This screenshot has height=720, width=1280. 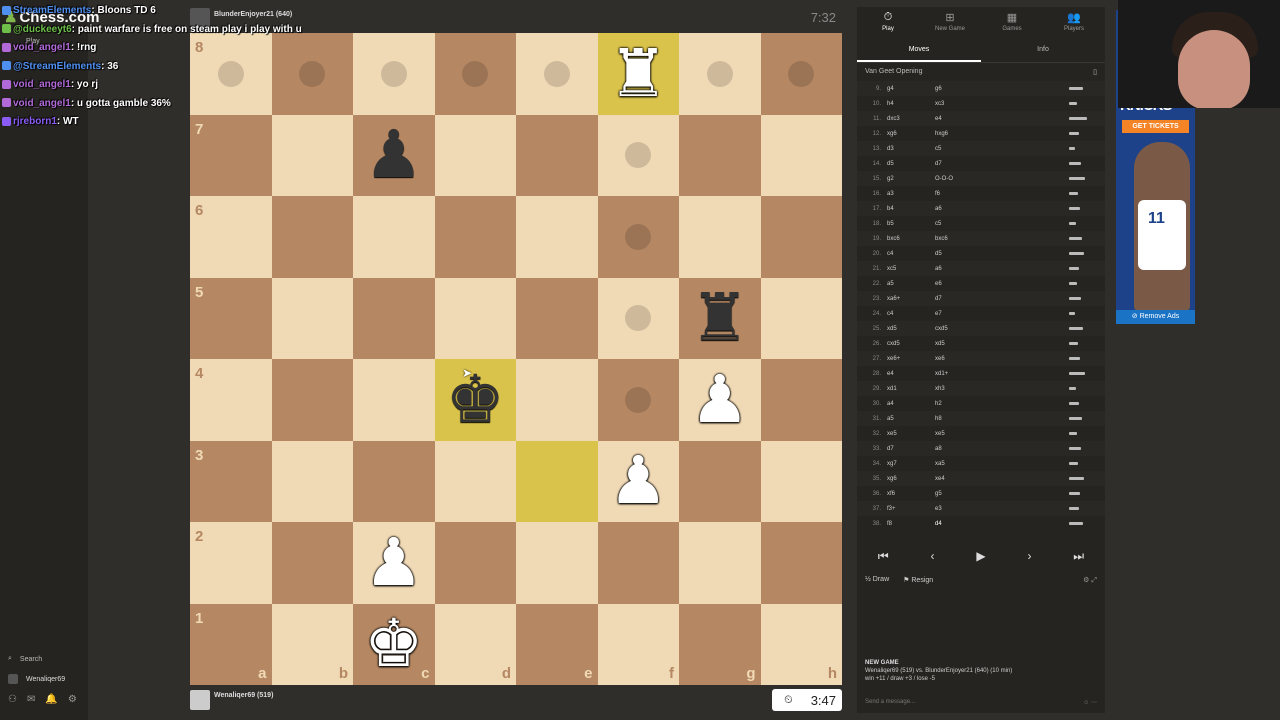 I want to click on square-e2, so click(x=557, y=563).